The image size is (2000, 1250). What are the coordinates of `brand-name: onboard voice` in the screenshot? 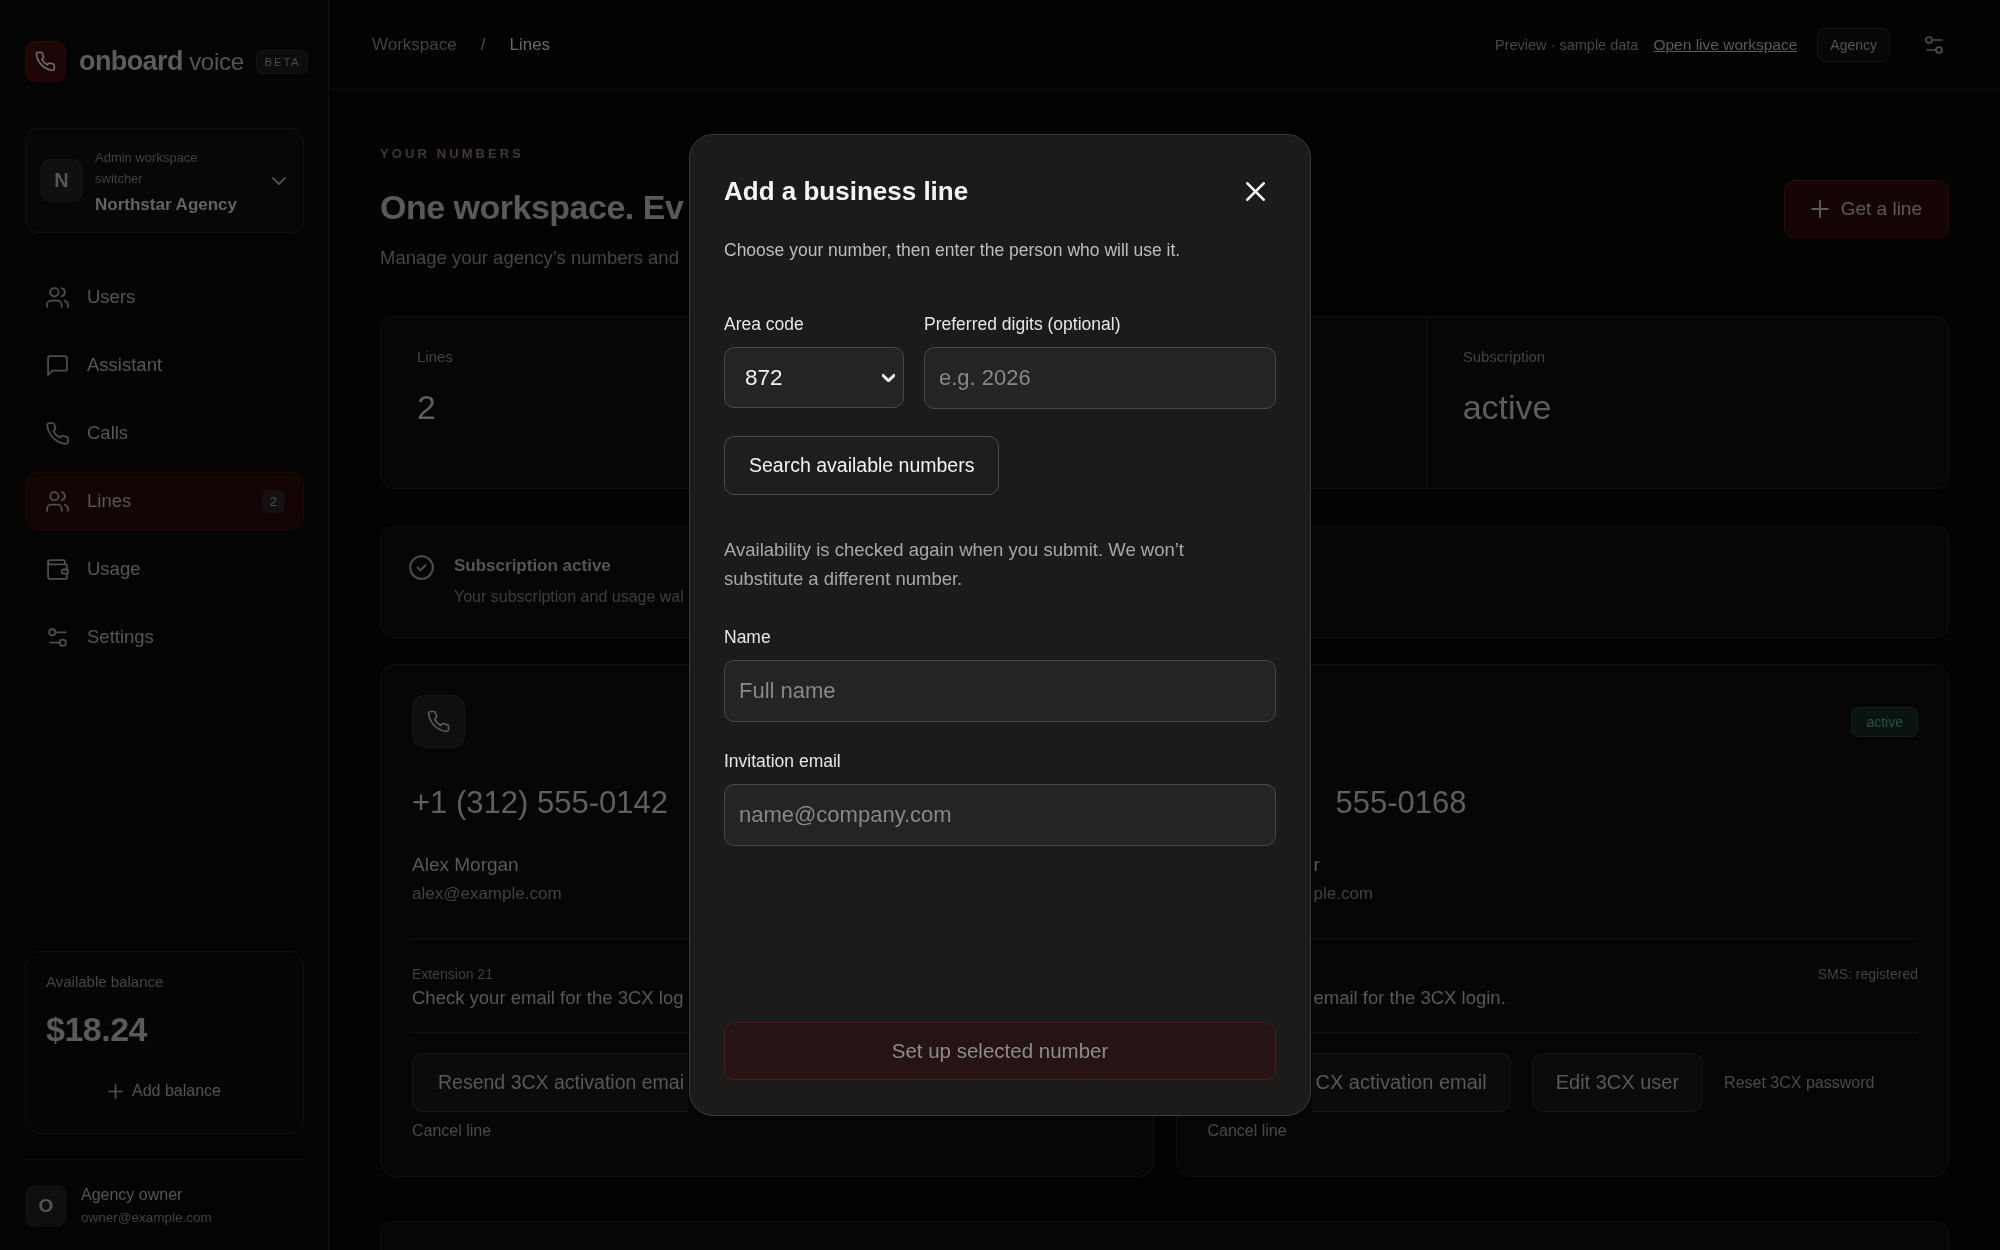 It's located at (161, 61).